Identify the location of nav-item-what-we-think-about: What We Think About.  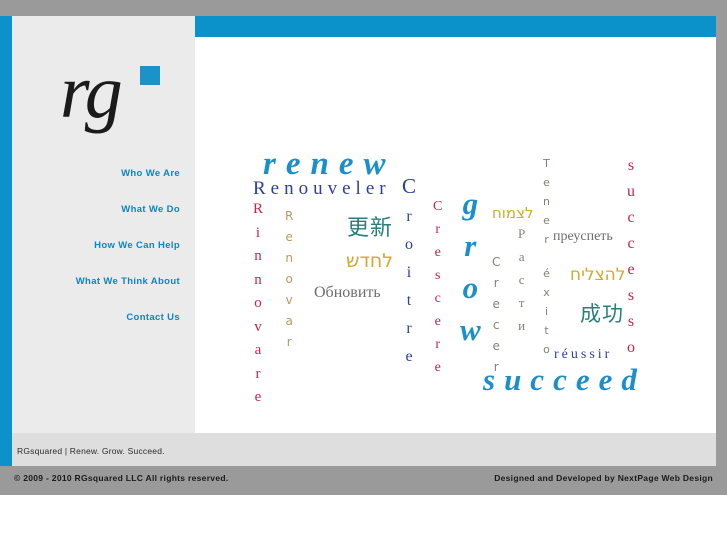
(96, 281).